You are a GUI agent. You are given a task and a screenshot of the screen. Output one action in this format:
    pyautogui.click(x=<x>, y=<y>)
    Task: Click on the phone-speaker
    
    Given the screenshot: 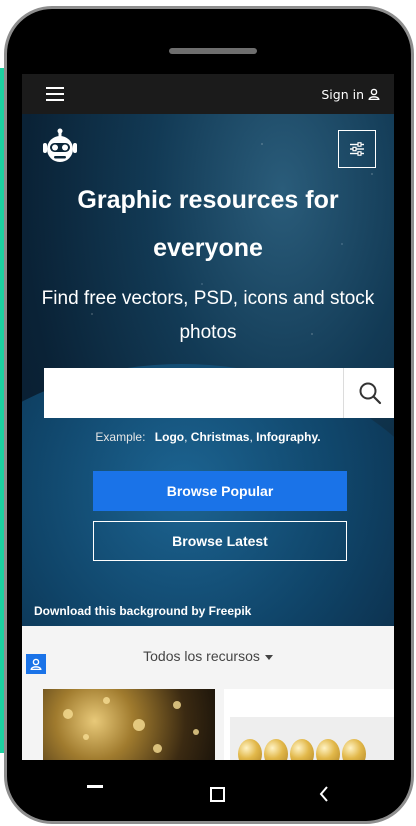 What is the action you would take?
    pyautogui.click(x=213, y=51)
    